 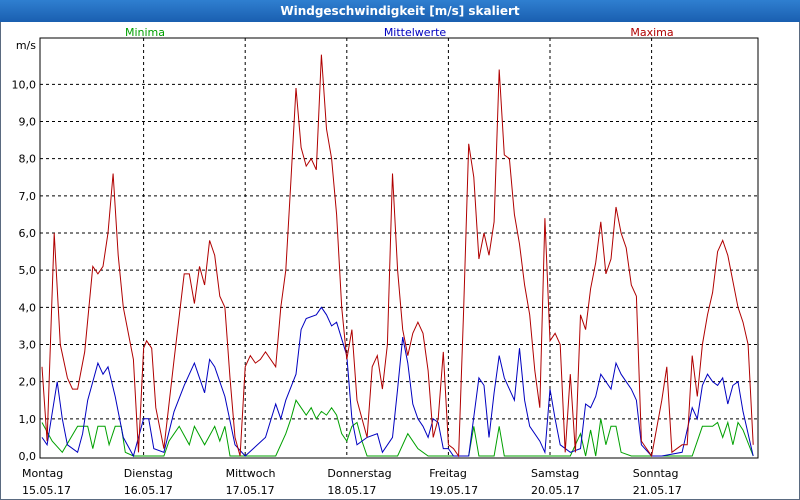 I want to click on y-tick-label: 7,0, so click(x=28, y=196).